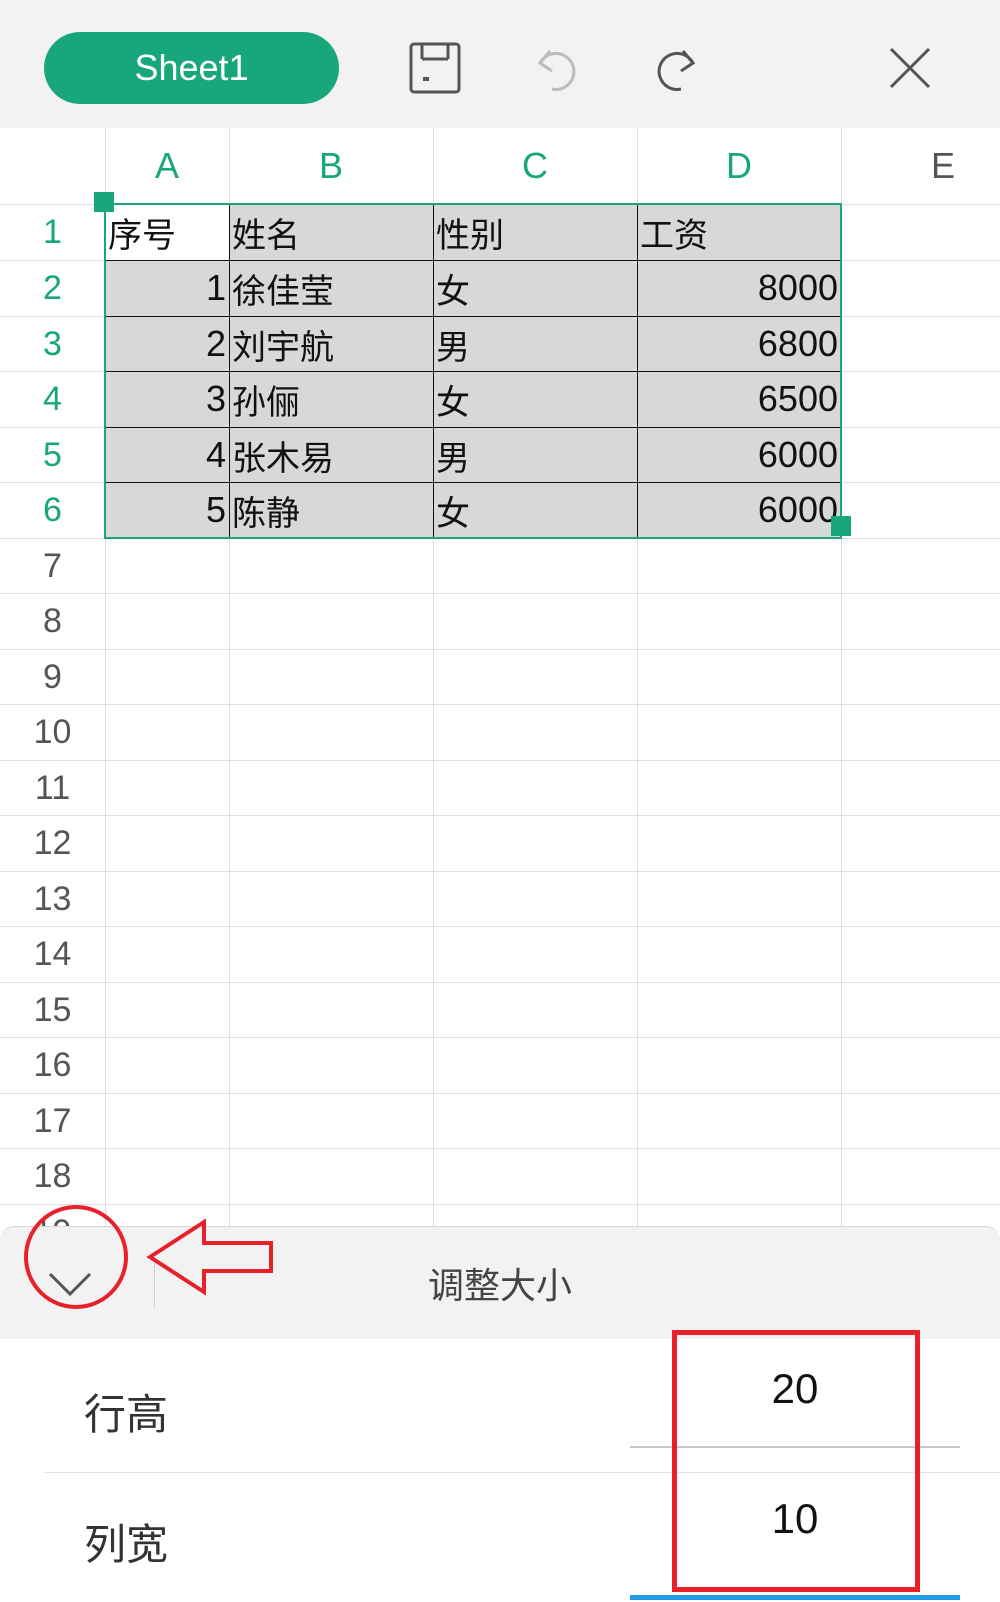 The height and width of the screenshot is (1602, 1000). What do you see at coordinates (52, 1215) in the screenshot?
I see `row-header: 19` at bounding box center [52, 1215].